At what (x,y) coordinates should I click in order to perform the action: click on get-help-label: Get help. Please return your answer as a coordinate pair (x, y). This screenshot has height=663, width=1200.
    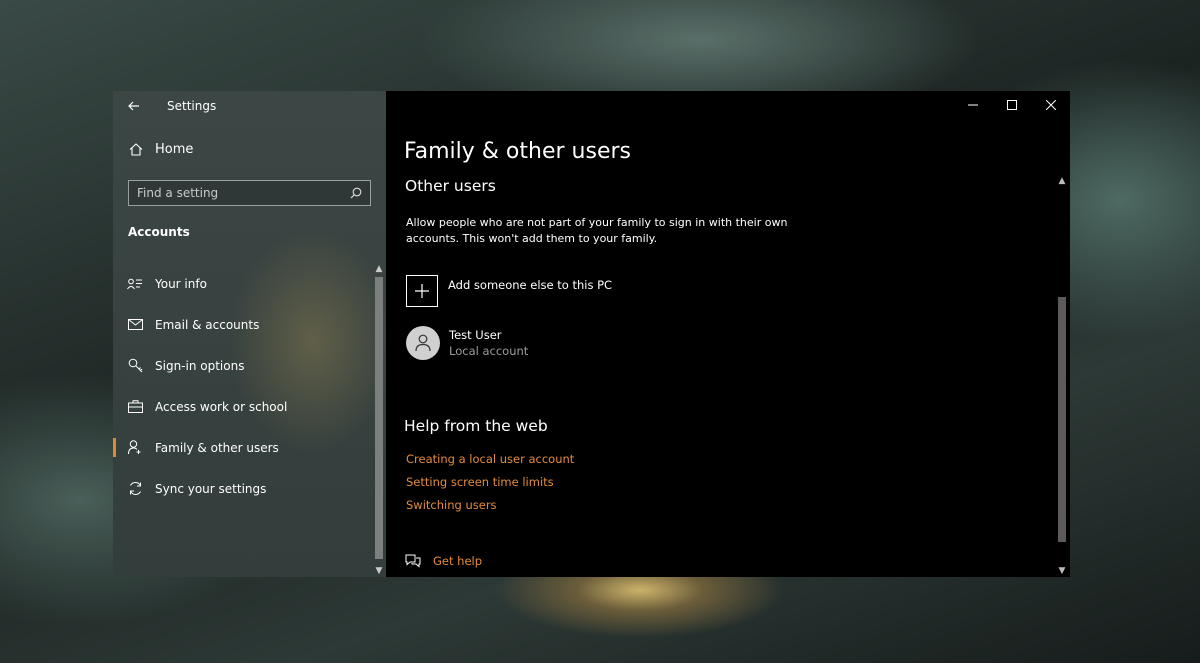
    Looking at the image, I should click on (458, 561).